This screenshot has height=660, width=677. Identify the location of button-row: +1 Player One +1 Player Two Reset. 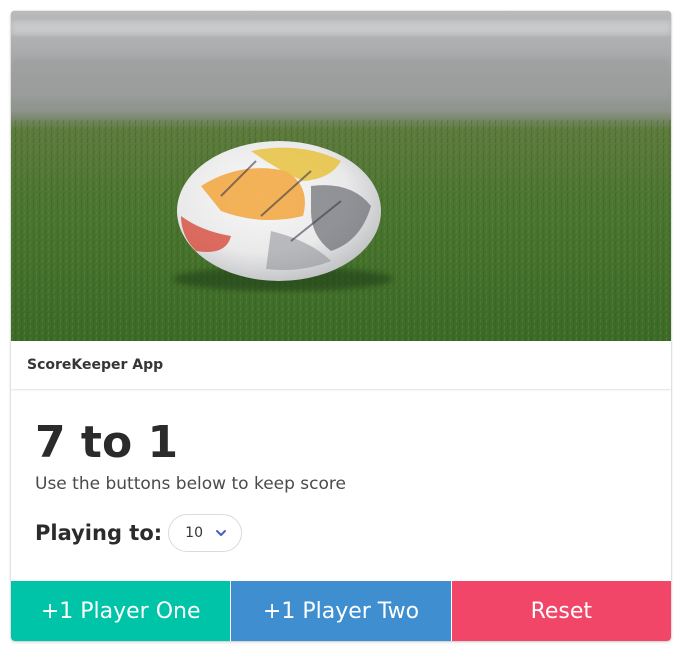
(341, 611).